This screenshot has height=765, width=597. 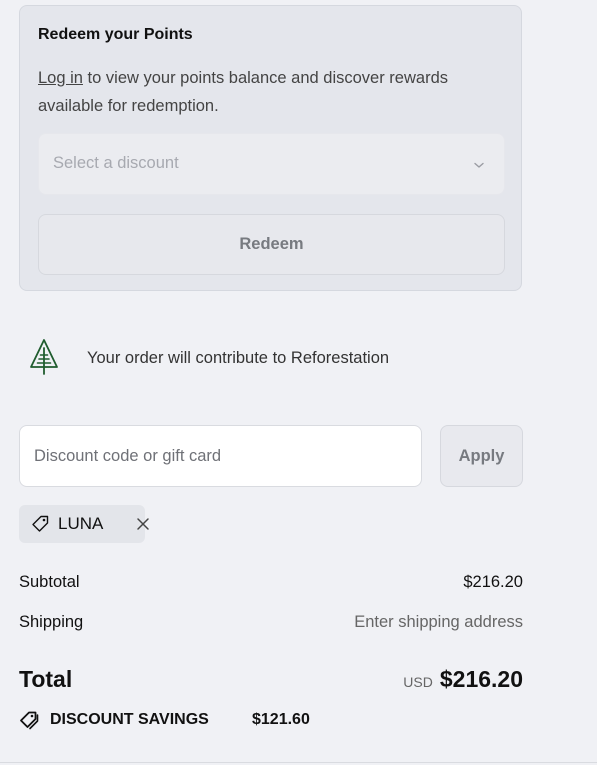 I want to click on total-amount: USD $216.20, so click(x=463, y=679).